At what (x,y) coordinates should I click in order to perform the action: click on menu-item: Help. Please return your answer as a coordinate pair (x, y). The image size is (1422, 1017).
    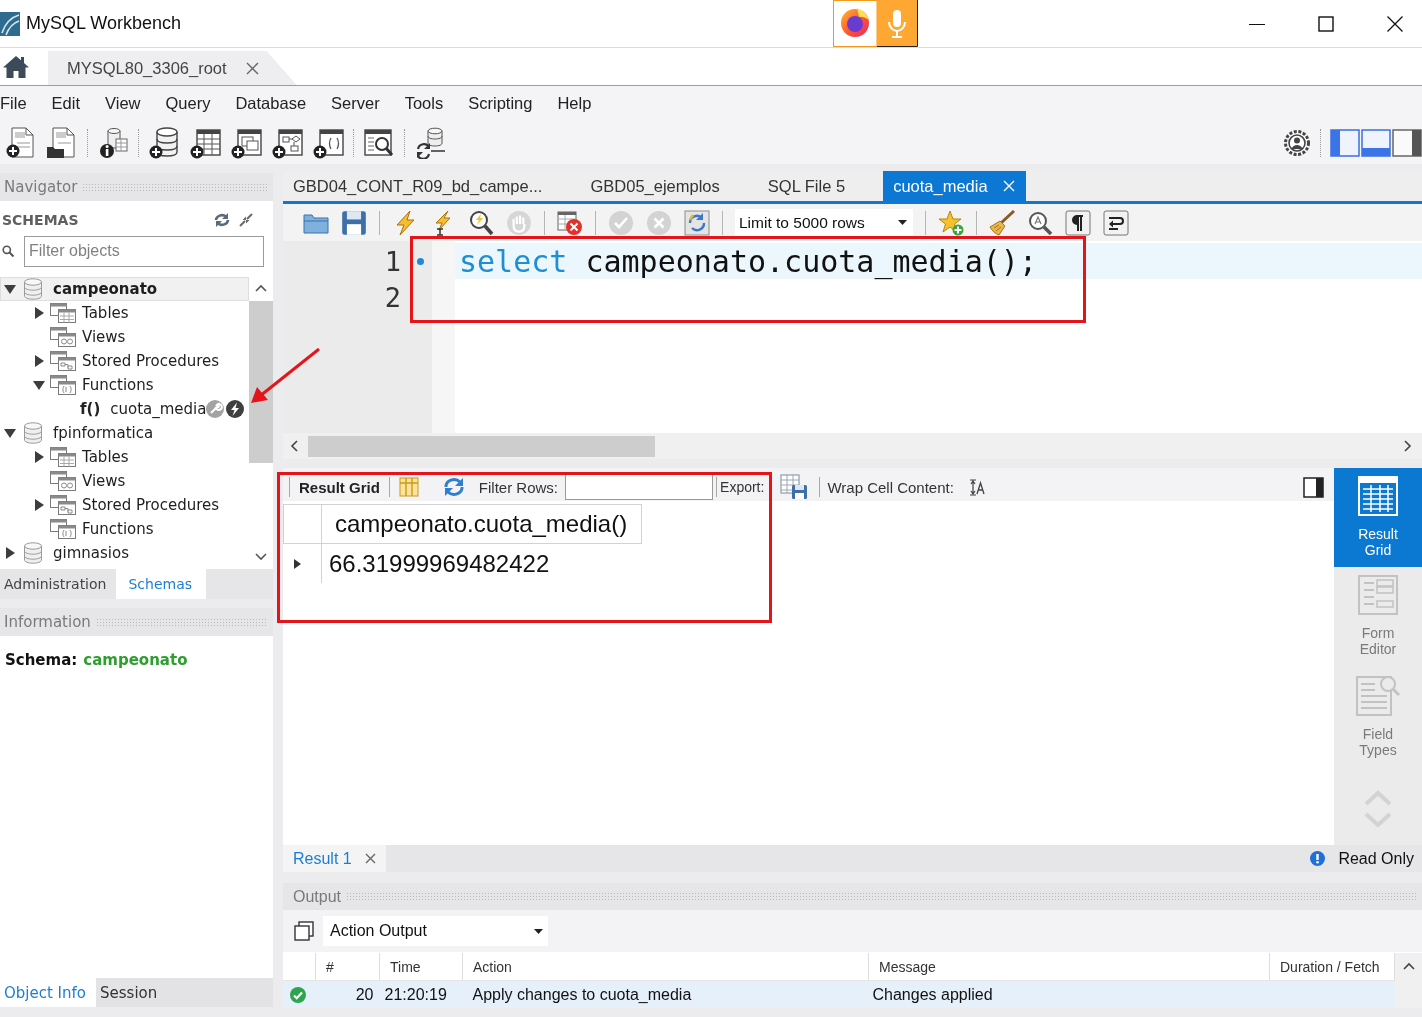
    Looking at the image, I should click on (574, 103).